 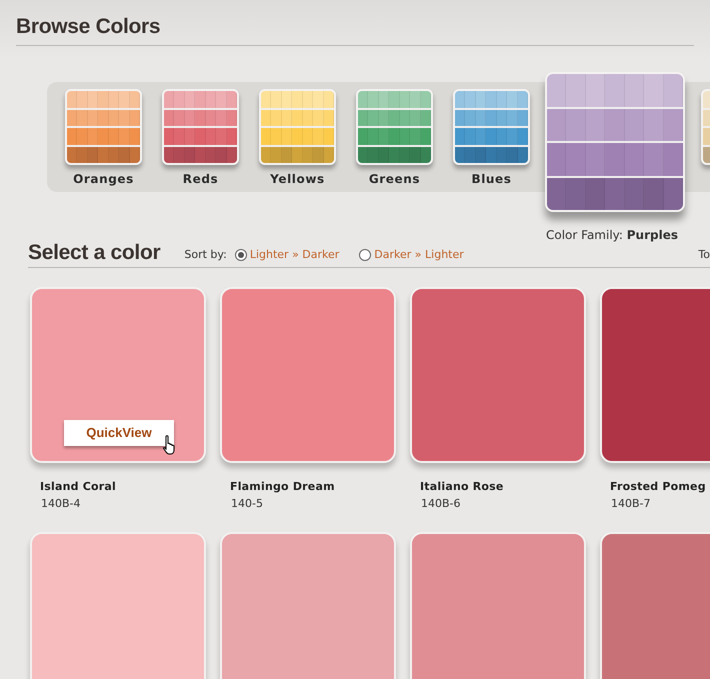 I want to click on quickview-button: QuickView, so click(x=119, y=433).